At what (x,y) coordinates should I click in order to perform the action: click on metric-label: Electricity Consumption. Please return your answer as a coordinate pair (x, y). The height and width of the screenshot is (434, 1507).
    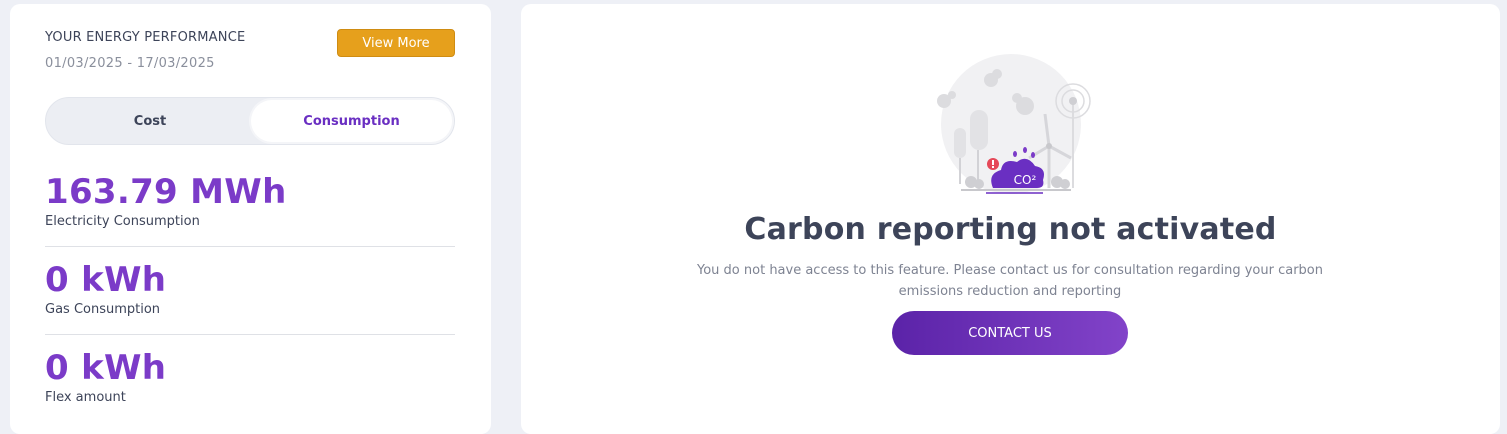
    Looking at the image, I should click on (122, 221).